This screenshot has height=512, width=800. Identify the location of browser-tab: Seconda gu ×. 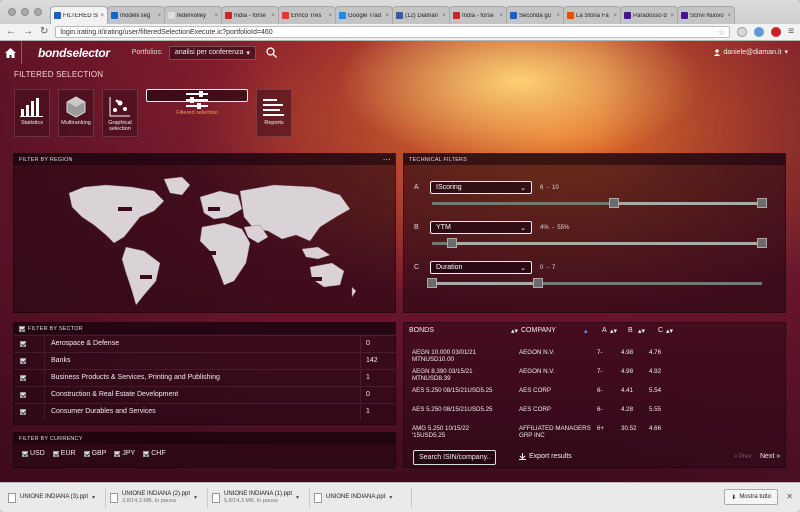
(535, 15).